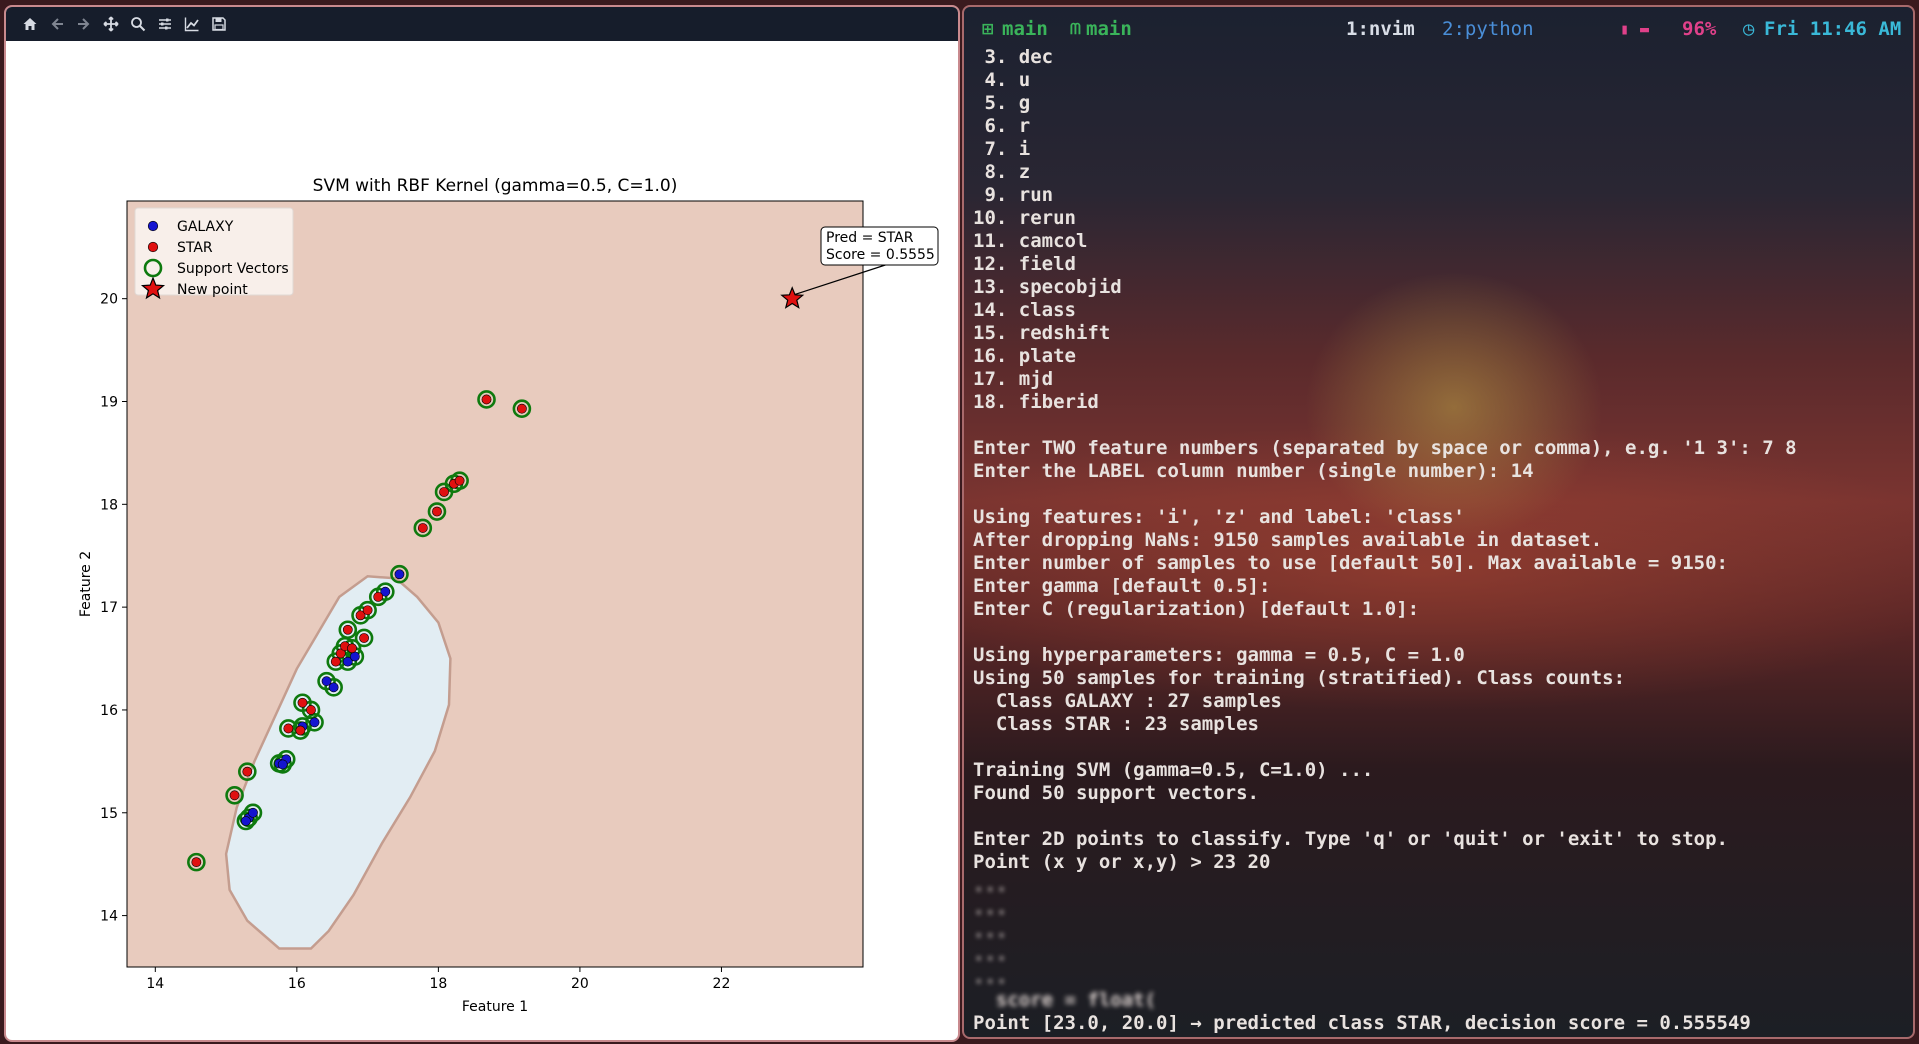 The height and width of the screenshot is (1044, 1919). Describe the element at coordinates (988, 29) in the screenshot. I see `session-icon: ⊞` at that location.